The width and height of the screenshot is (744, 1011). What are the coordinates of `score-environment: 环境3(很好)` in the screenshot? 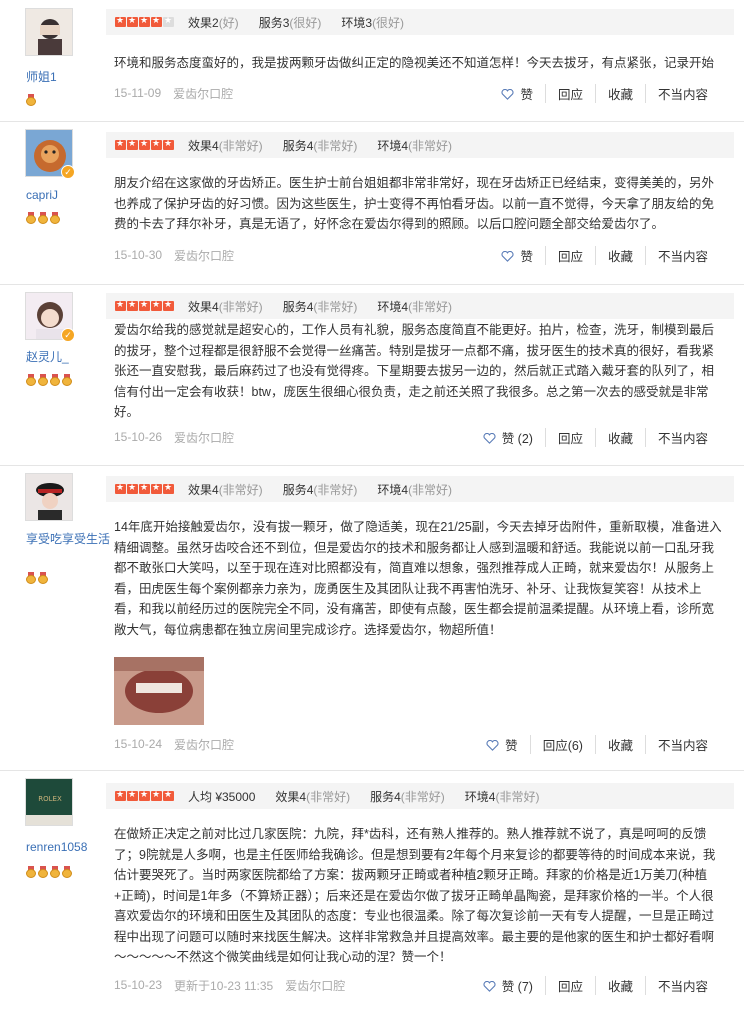 It's located at (373, 22).